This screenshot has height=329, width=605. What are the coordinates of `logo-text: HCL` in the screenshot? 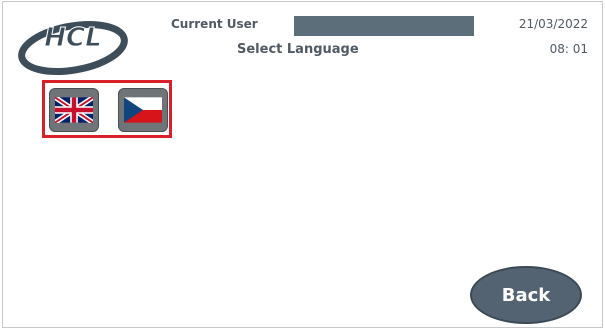 It's located at (72, 38).